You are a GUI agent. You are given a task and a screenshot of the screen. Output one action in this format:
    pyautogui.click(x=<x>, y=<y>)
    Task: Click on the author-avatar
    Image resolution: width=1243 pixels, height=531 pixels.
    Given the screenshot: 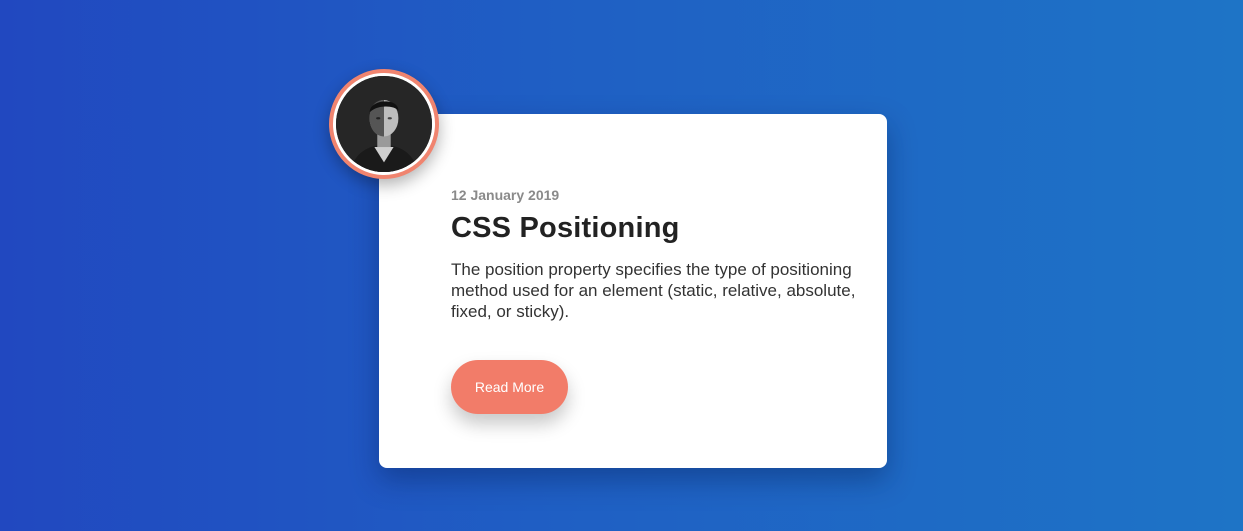 What is the action you would take?
    pyautogui.click(x=384, y=124)
    